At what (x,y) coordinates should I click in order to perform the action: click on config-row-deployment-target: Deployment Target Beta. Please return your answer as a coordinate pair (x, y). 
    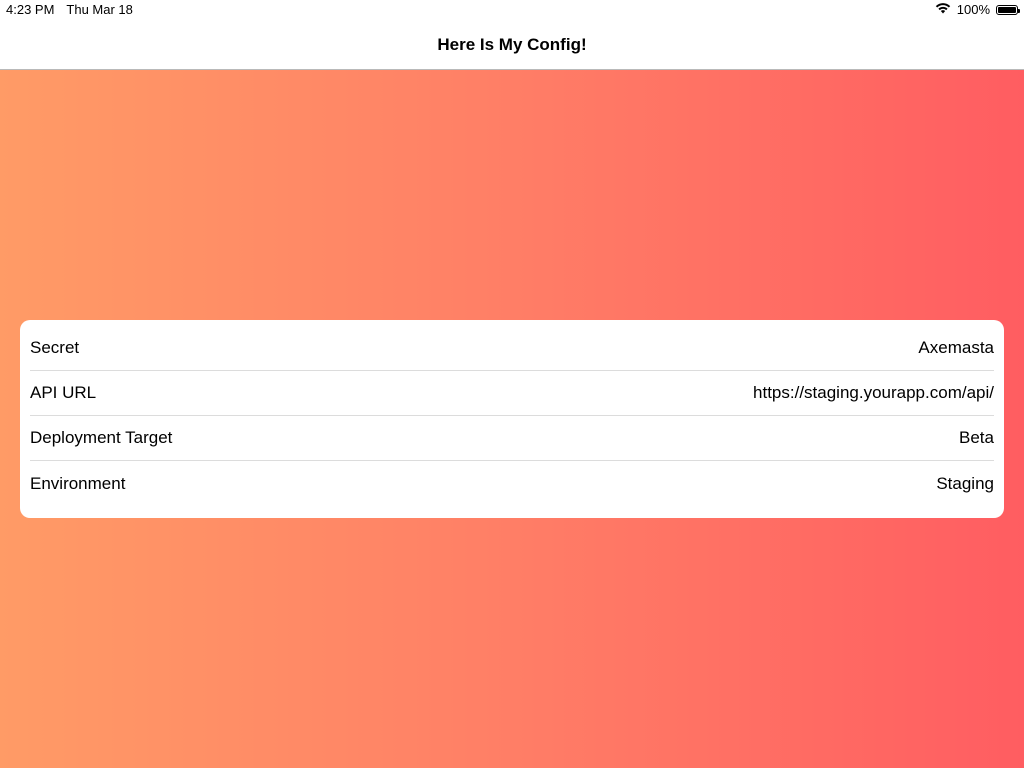
    Looking at the image, I should click on (512, 438).